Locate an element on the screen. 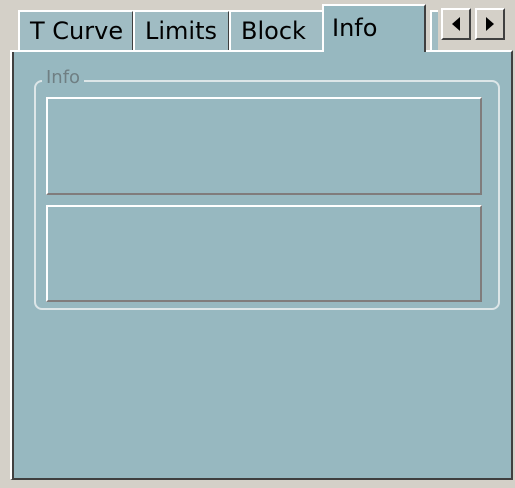 The image size is (515, 488). tab-scroll-left-button is located at coordinates (456, 24).